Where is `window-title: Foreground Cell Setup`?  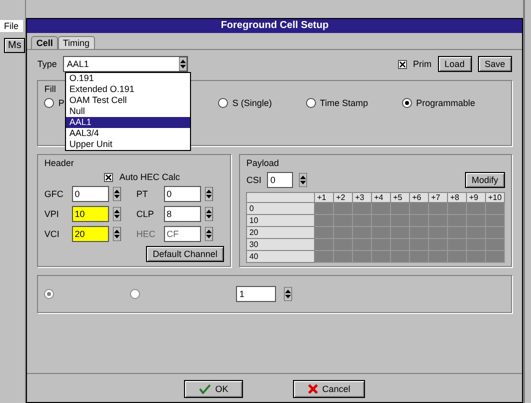 window-title: Foreground Cell Setup is located at coordinates (274, 26).